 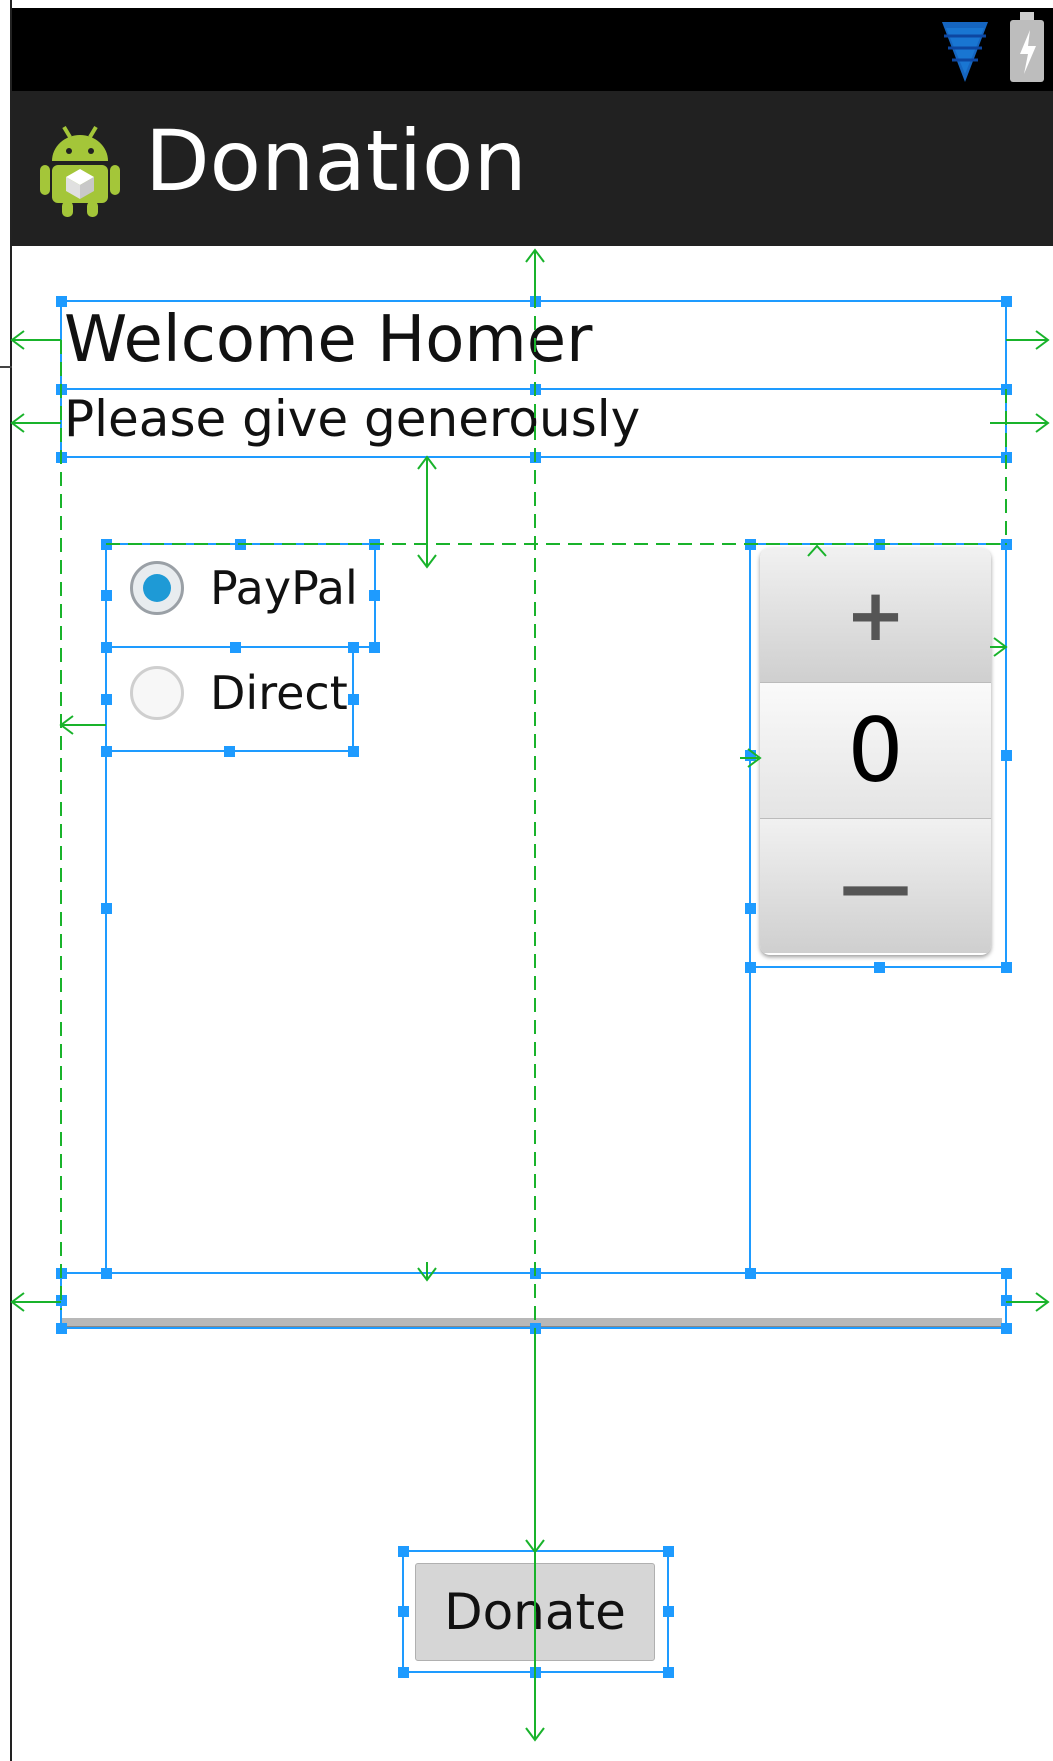 I want to click on android-icon, so click(x=80, y=171).